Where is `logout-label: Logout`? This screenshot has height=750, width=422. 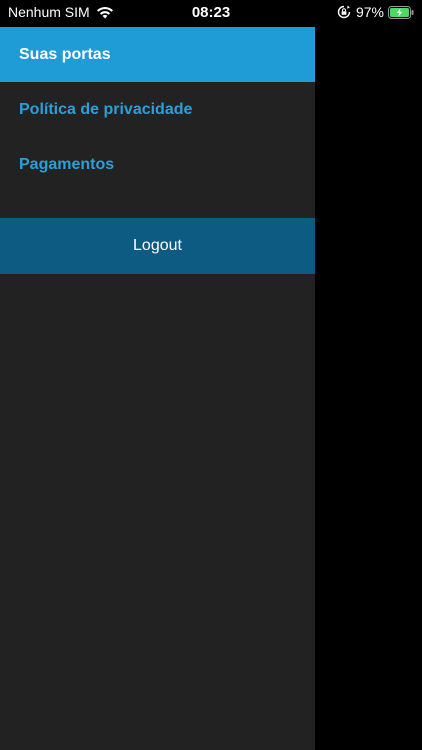 logout-label: Logout is located at coordinates (157, 245).